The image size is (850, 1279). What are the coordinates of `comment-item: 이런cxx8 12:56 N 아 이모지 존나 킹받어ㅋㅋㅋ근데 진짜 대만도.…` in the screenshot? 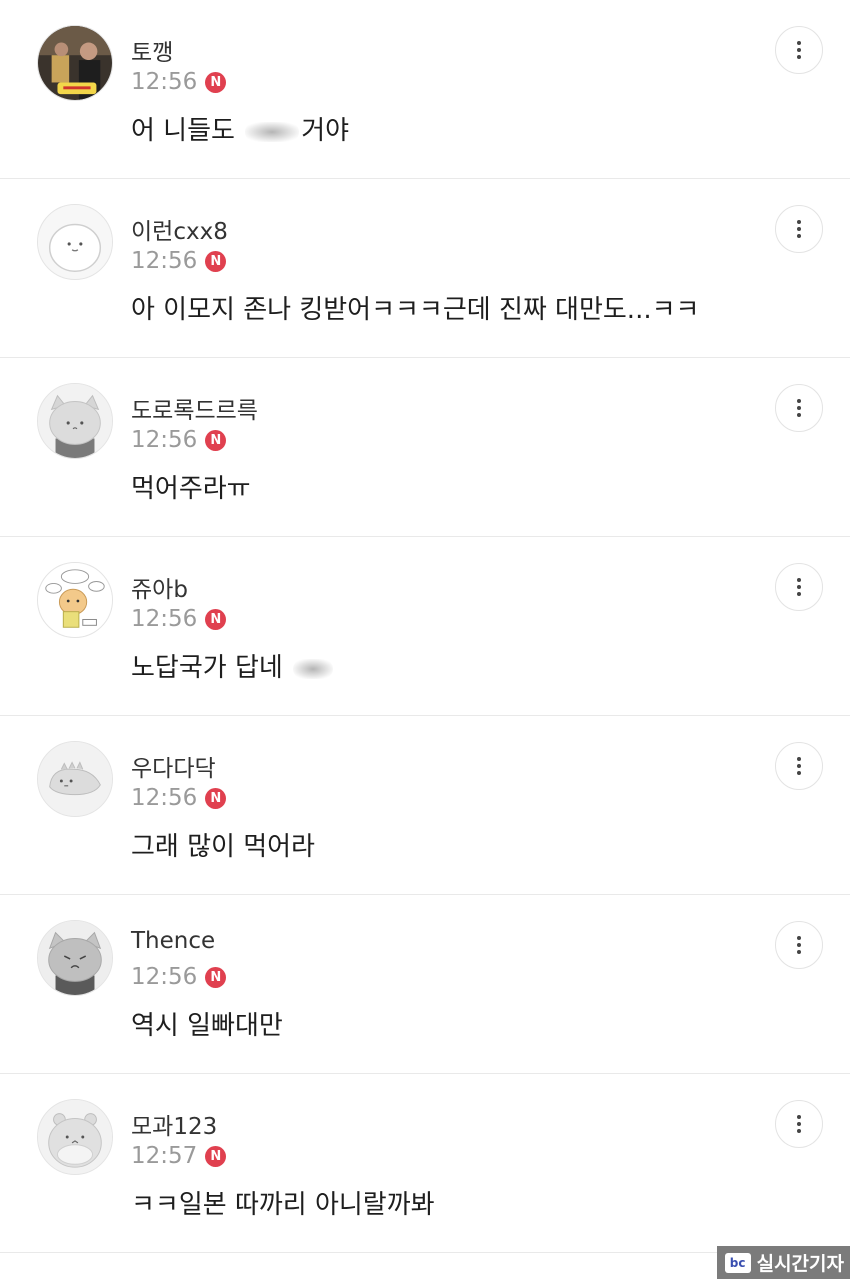 It's located at (425, 268).